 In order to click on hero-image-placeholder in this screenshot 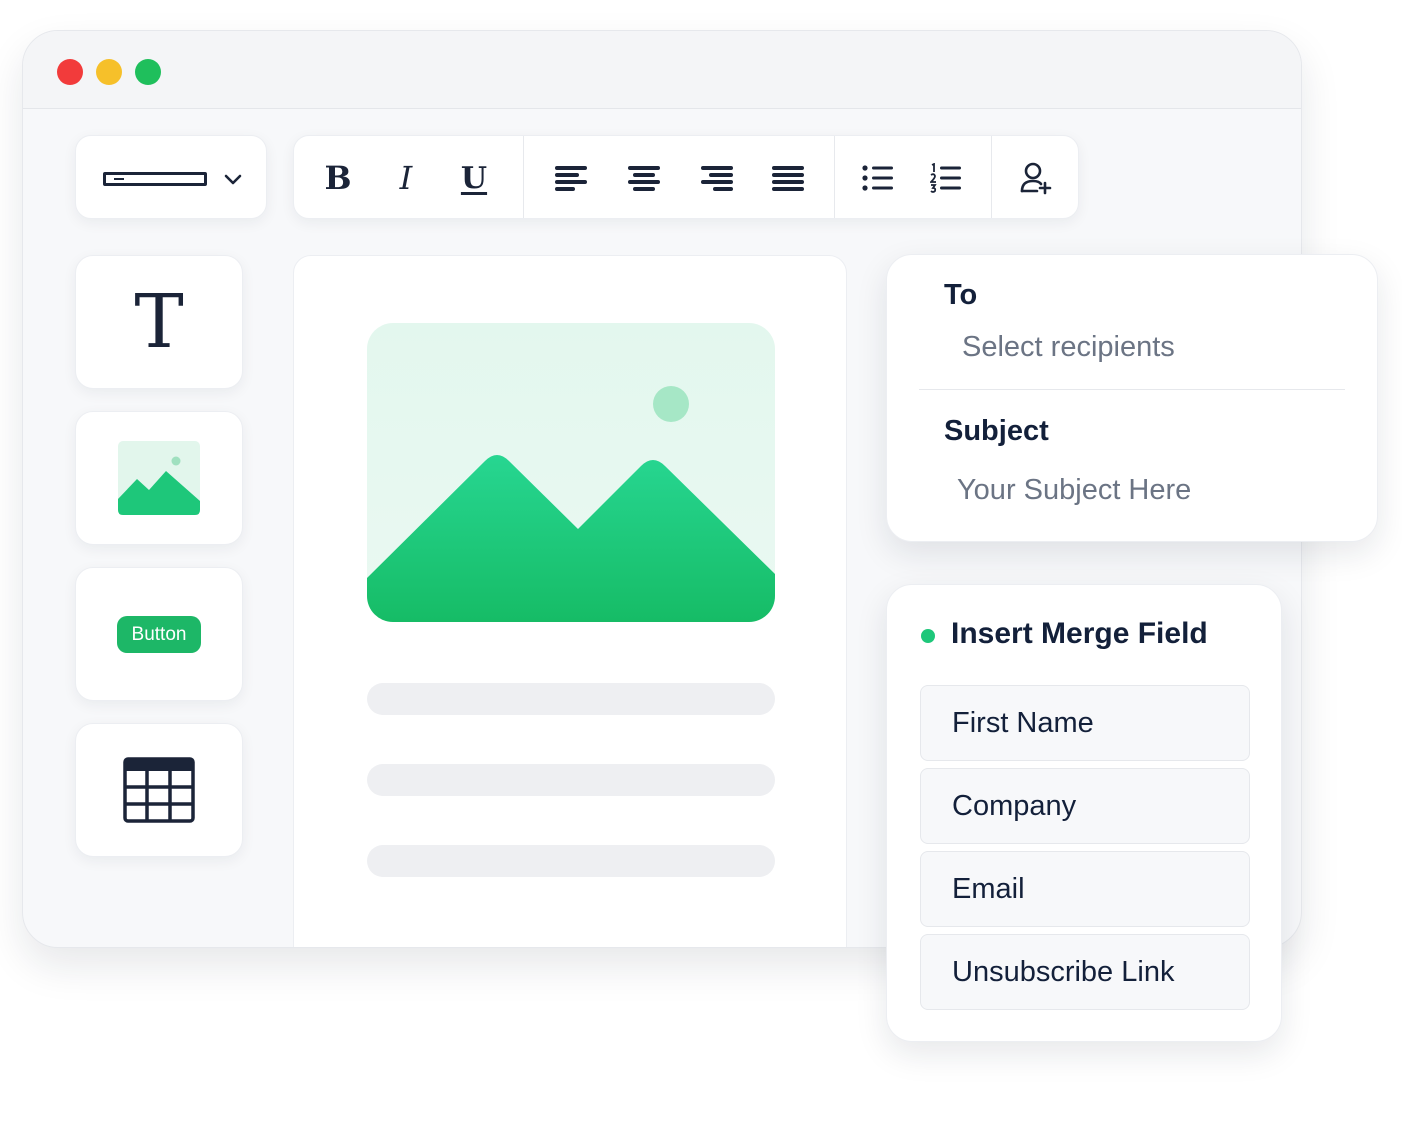, I will do `click(571, 472)`.